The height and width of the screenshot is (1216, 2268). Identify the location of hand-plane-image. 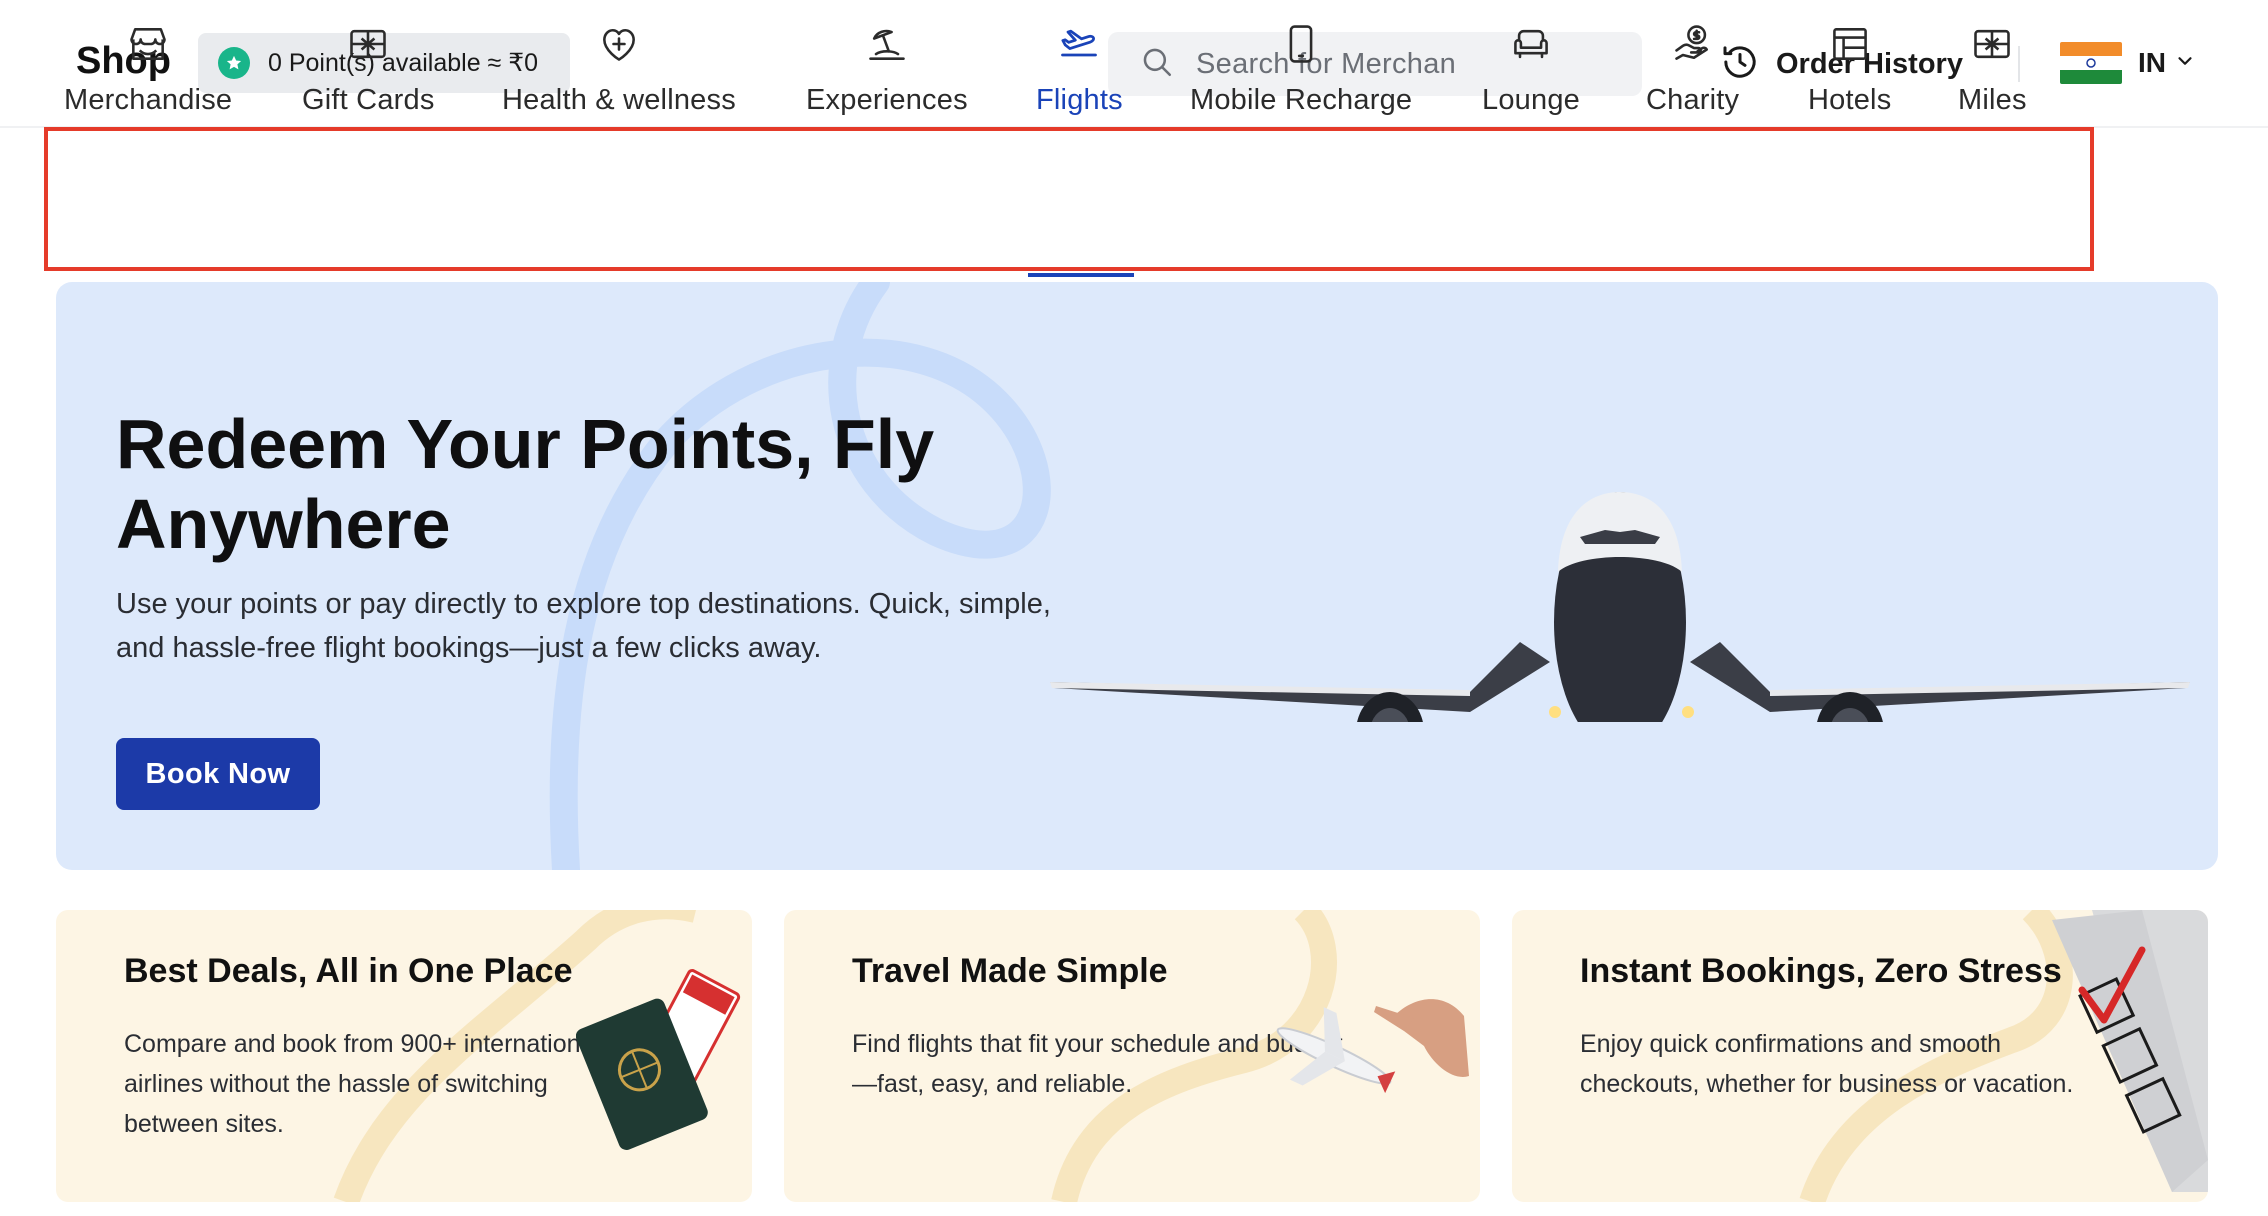
(1372, 1046).